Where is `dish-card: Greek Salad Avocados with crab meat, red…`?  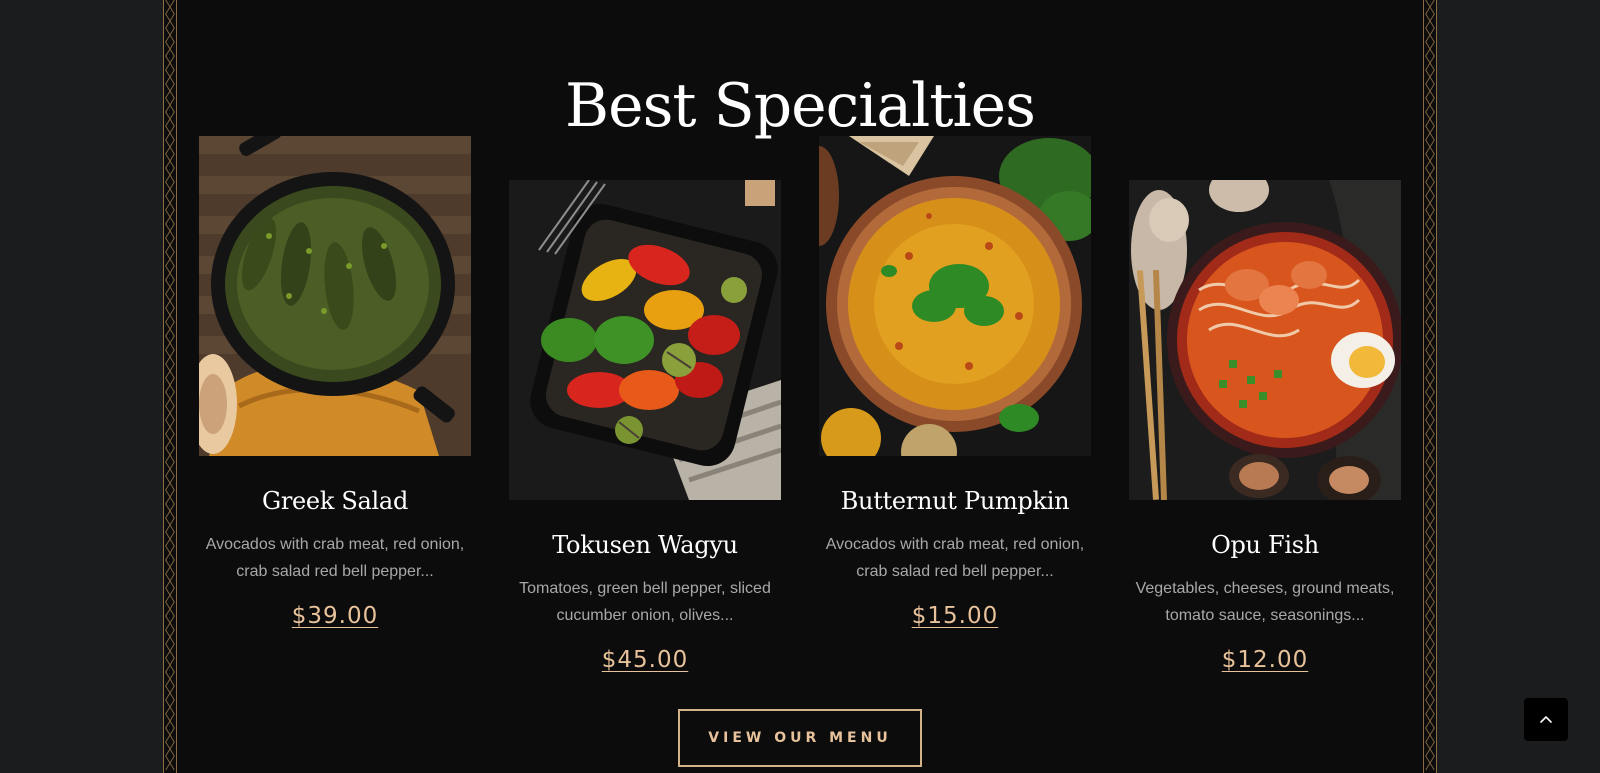 dish-card: Greek Salad Avocados with crab meat, red… is located at coordinates (335, 383).